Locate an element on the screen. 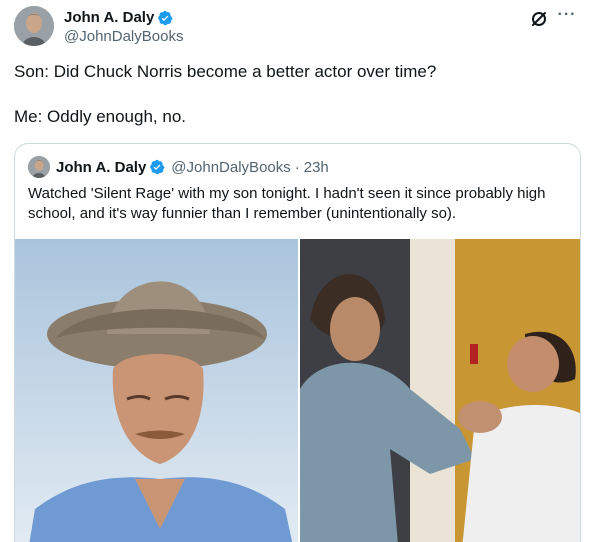 This screenshot has width=589, height=542. quoted-tweet-header: John A. Daly @JohnDalyBooks · 23h is located at coordinates (178, 167).